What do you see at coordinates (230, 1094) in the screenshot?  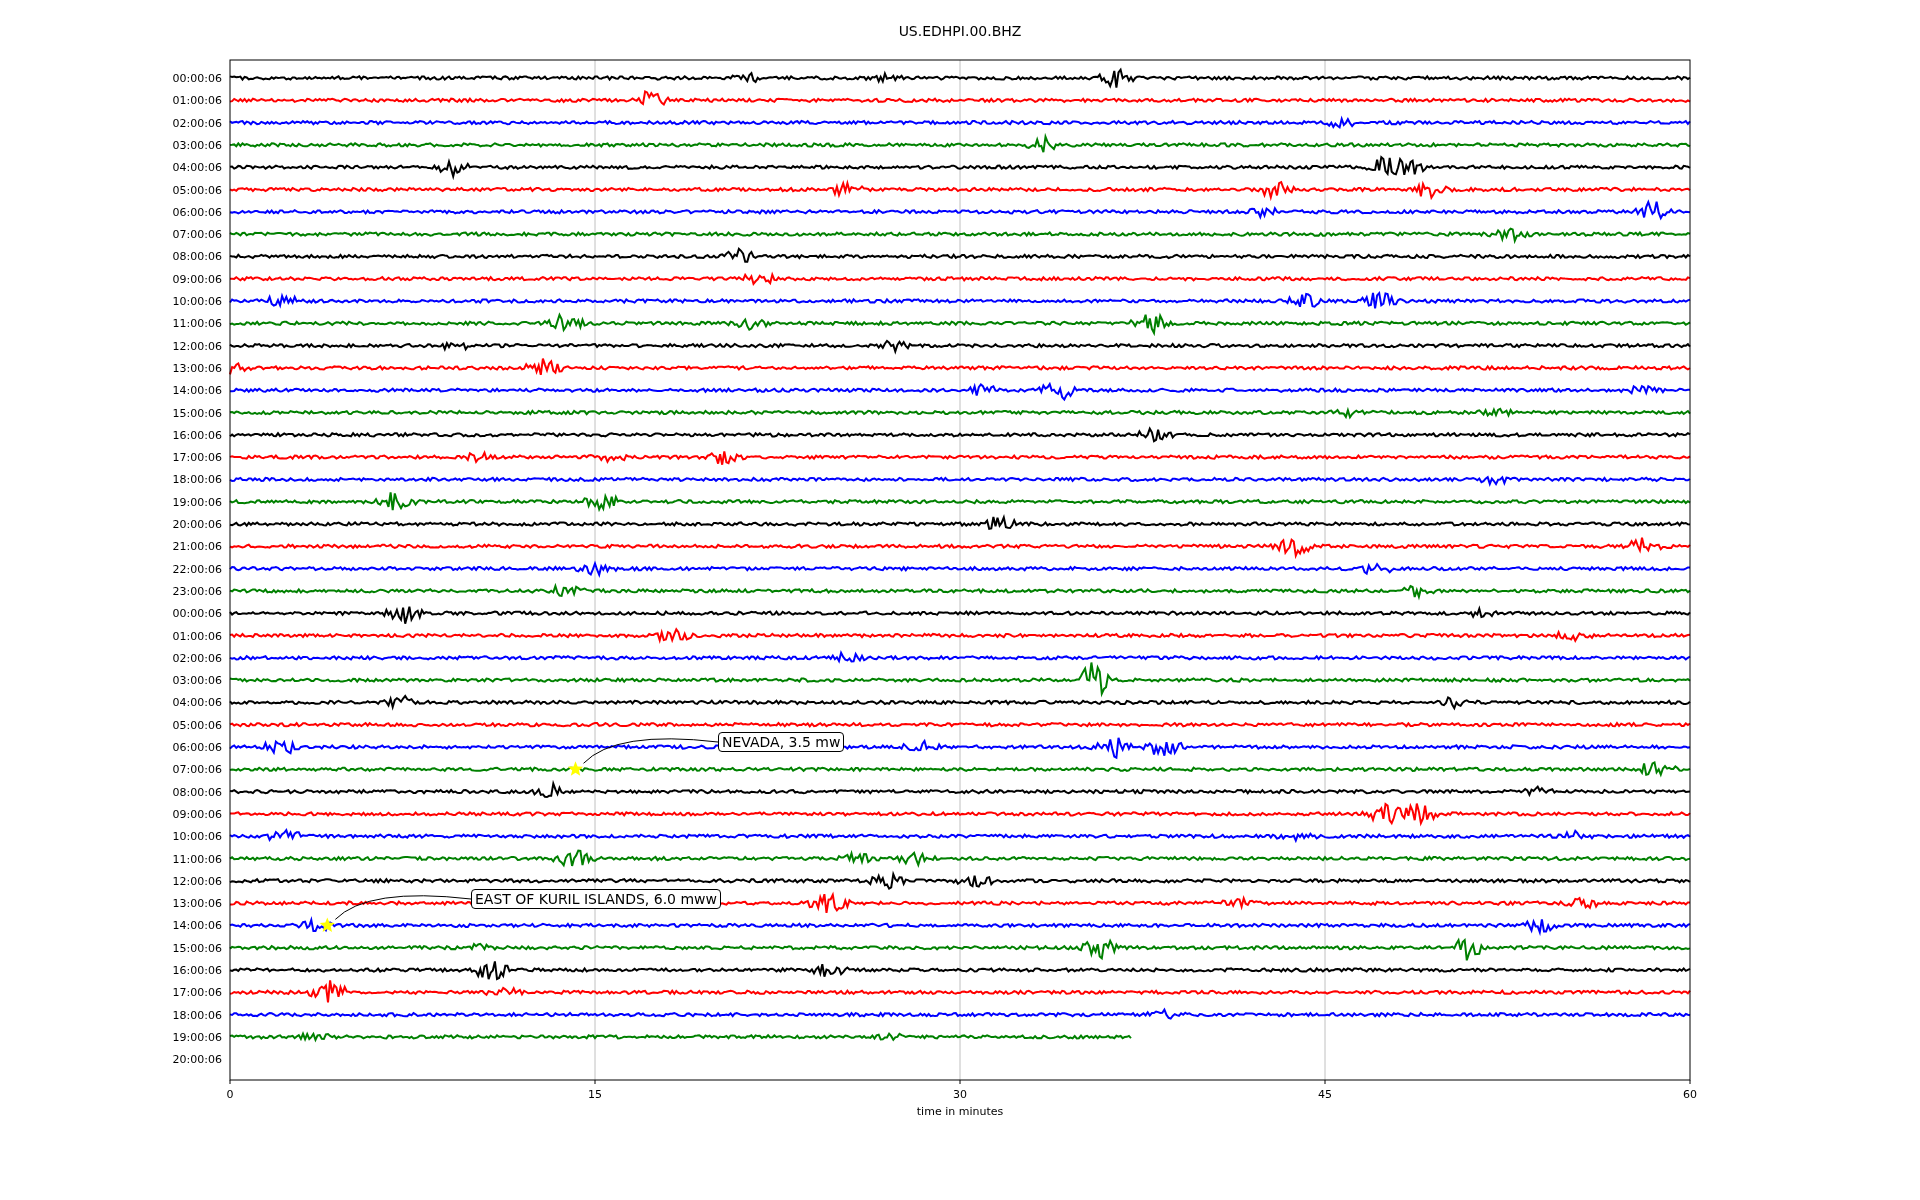 I see `x-tick-label: 0` at bounding box center [230, 1094].